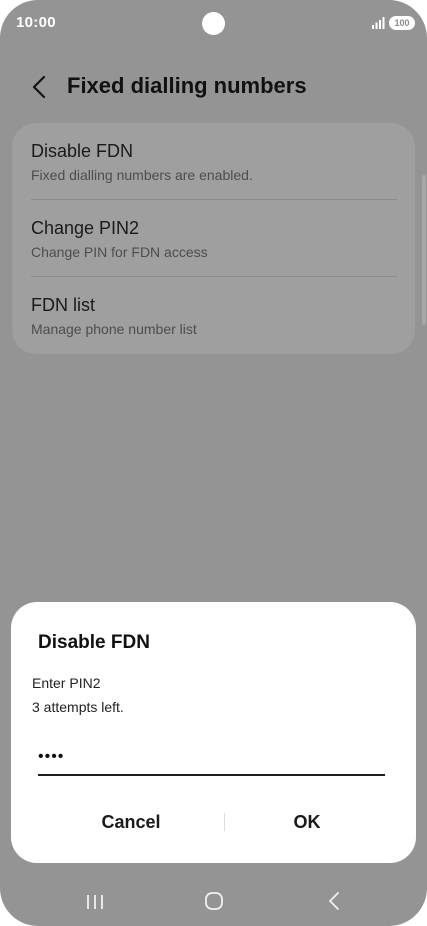  What do you see at coordinates (142, 175) in the screenshot?
I see `setting-subtitle: Fixed dialling numbers are enabled.` at bounding box center [142, 175].